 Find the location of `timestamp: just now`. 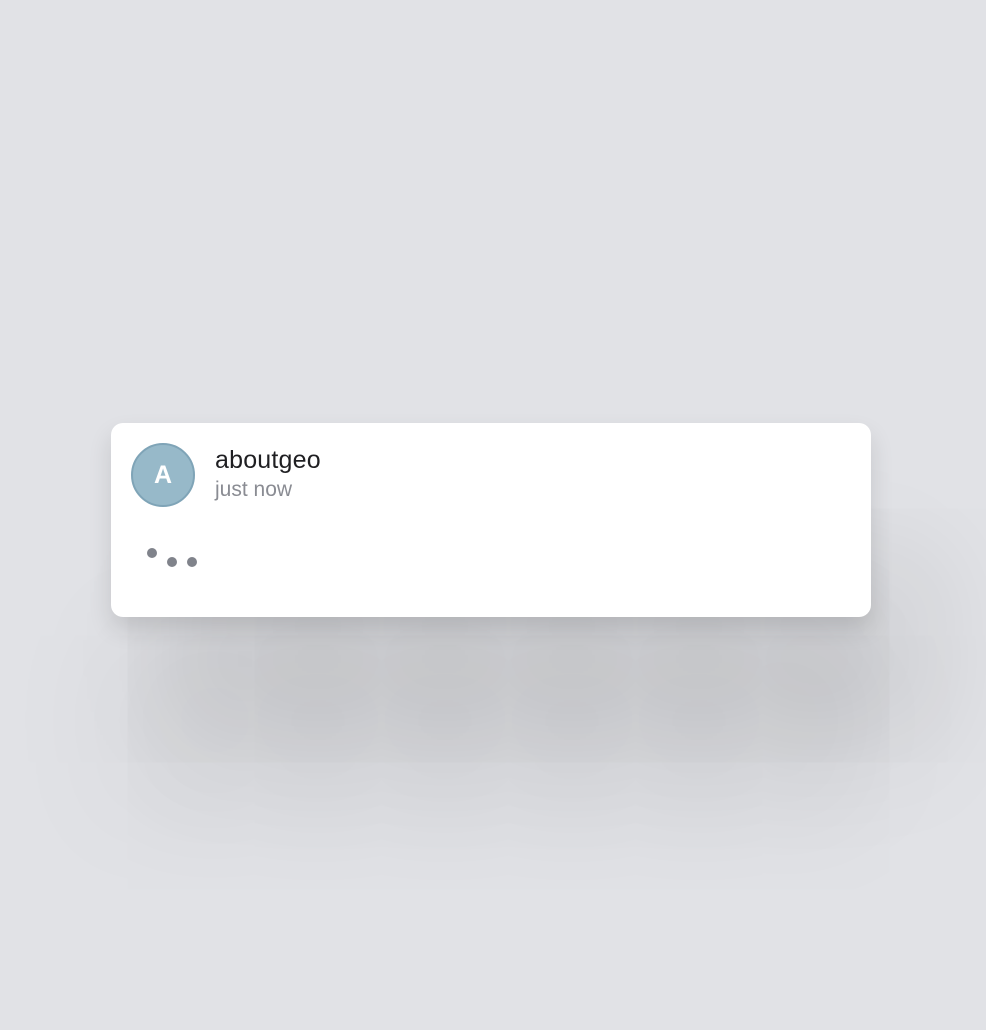

timestamp: just now is located at coordinates (254, 489).